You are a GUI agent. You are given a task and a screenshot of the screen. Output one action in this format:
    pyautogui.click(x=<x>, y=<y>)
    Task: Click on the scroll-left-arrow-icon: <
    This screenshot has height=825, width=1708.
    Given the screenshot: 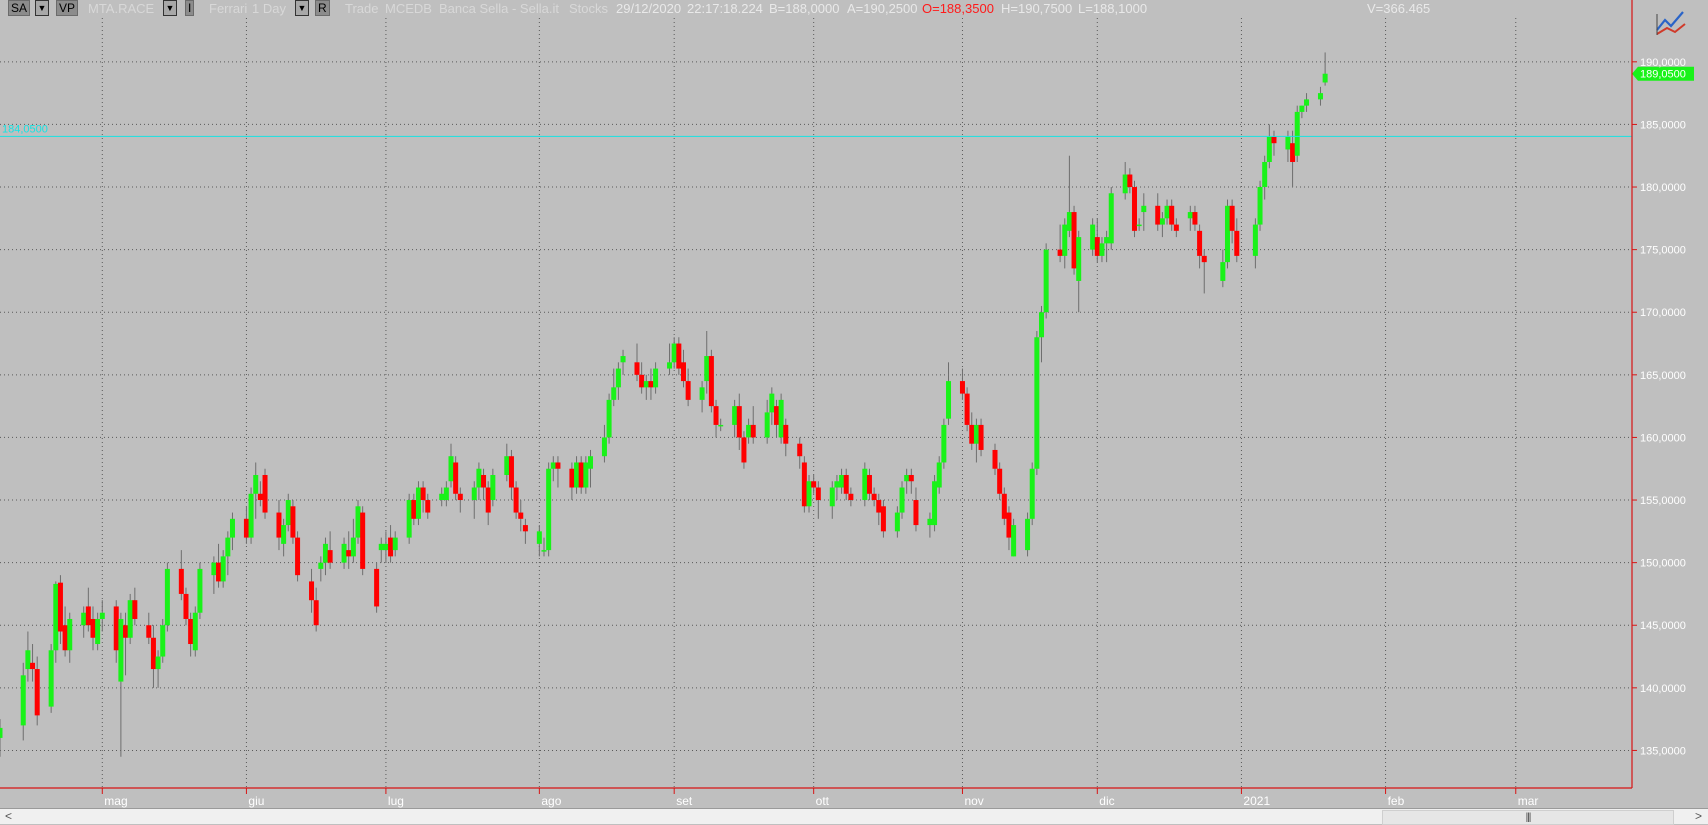 What is the action you would take?
    pyautogui.click(x=8, y=816)
    